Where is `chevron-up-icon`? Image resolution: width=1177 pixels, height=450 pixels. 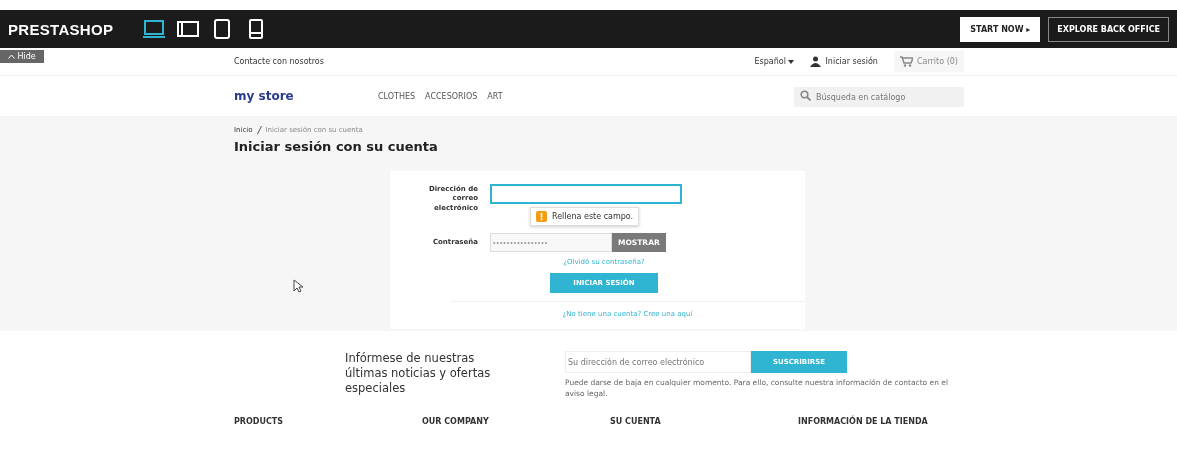
chevron-up-icon is located at coordinates (11, 56).